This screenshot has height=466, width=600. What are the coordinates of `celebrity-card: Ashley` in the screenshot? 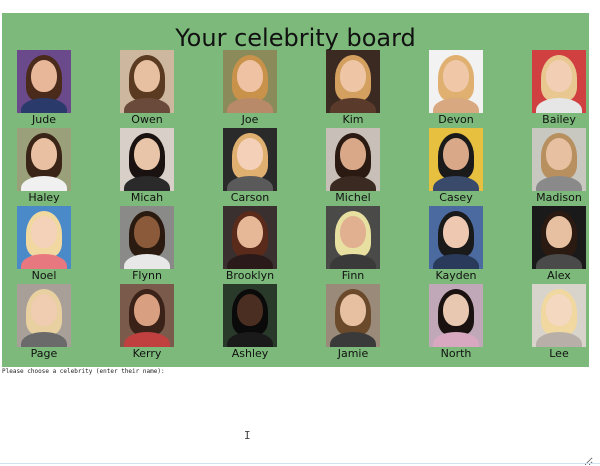 It's located at (250, 322).